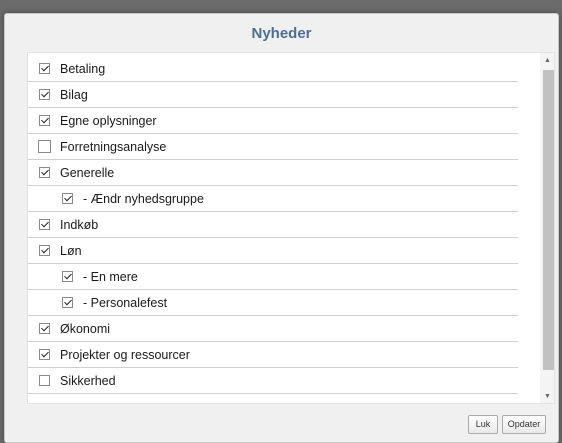 The height and width of the screenshot is (443, 562). I want to click on scroll-up-arrow-icon: ▲, so click(547, 61).